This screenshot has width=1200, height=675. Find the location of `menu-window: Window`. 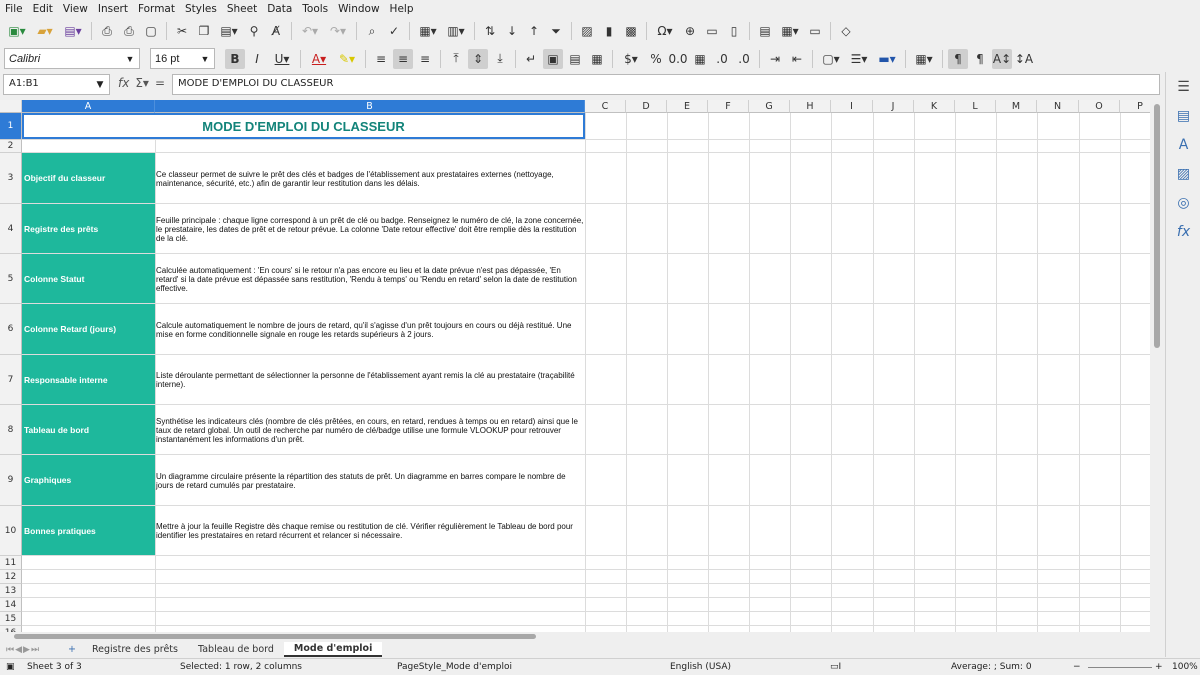

menu-window: Window is located at coordinates (358, 9).